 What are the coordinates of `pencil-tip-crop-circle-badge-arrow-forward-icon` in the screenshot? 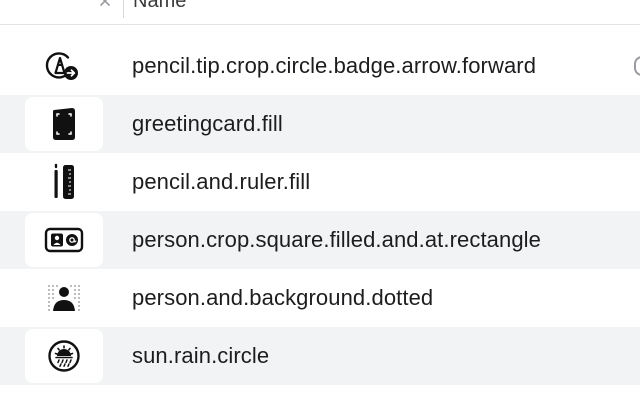 It's located at (64, 66).